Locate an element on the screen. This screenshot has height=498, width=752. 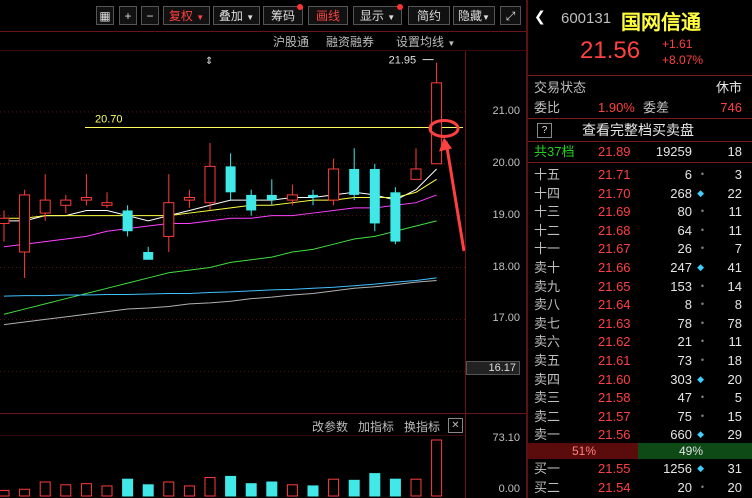
order-book-row: 卖八 21.64 8 • 8 is located at coordinates (640, 304).